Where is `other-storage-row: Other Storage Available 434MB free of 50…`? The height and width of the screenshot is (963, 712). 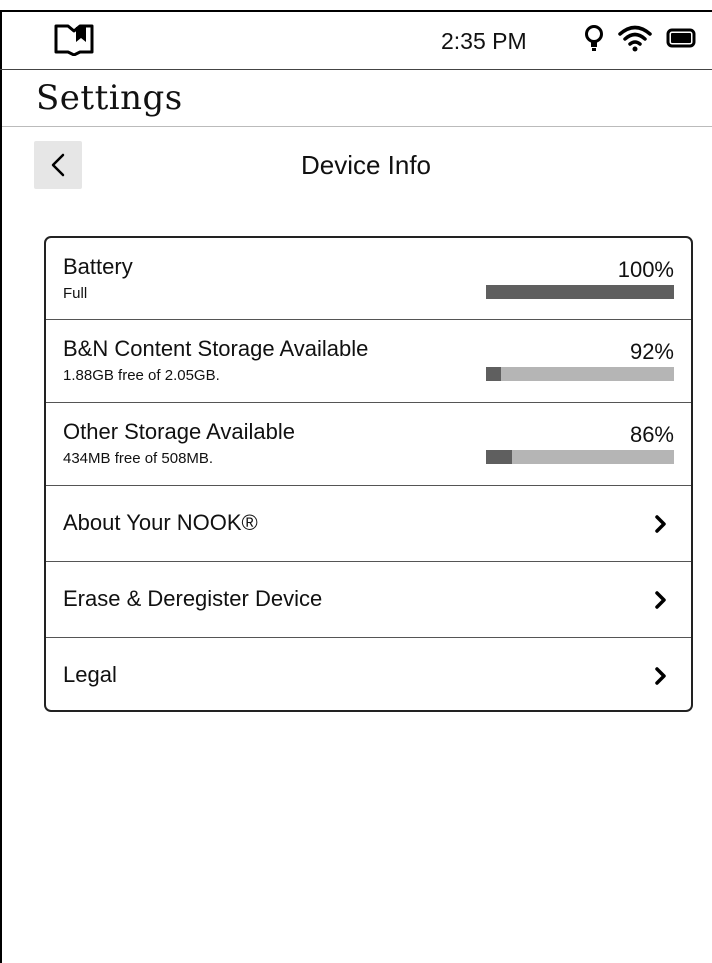 other-storage-row: Other Storage Available 434MB free of 50… is located at coordinates (368, 444).